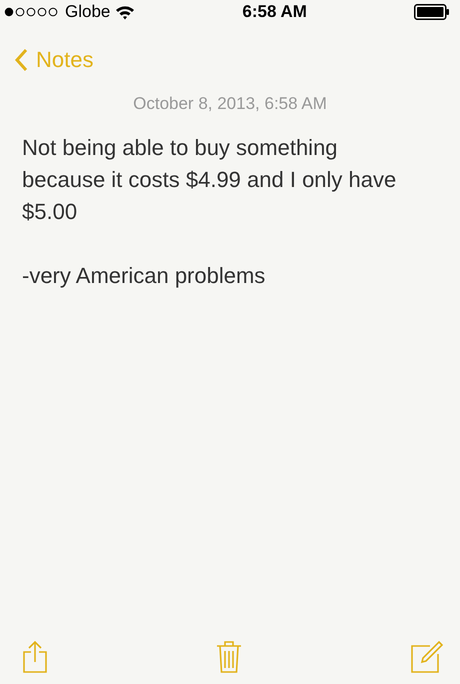 The image size is (460, 684). Describe the element at coordinates (32, 12) in the screenshot. I see `signal-icon` at that location.